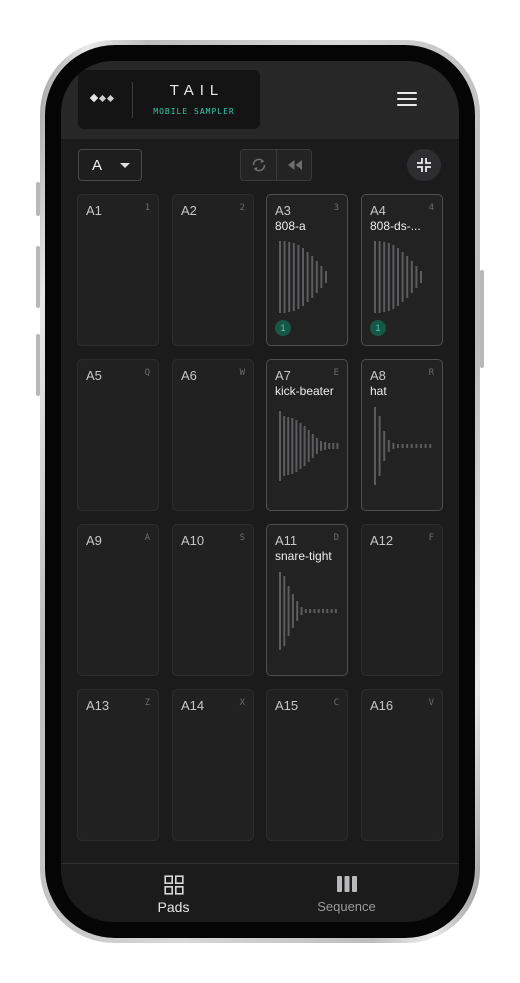 The height and width of the screenshot is (983, 520). What do you see at coordinates (382, 705) in the screenshot?
I see `pad-label: A16` at bounding box center [382, 705].